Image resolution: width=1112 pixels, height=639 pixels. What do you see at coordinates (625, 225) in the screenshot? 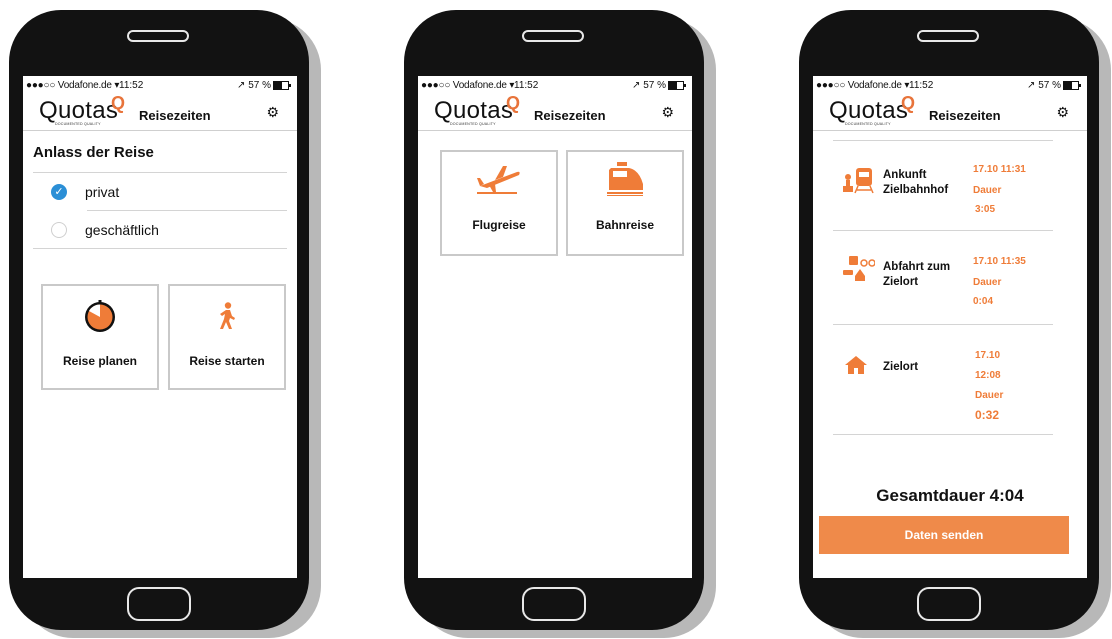
I see `train-trip-label: Bahnreise` at bounding box center [625, 225].